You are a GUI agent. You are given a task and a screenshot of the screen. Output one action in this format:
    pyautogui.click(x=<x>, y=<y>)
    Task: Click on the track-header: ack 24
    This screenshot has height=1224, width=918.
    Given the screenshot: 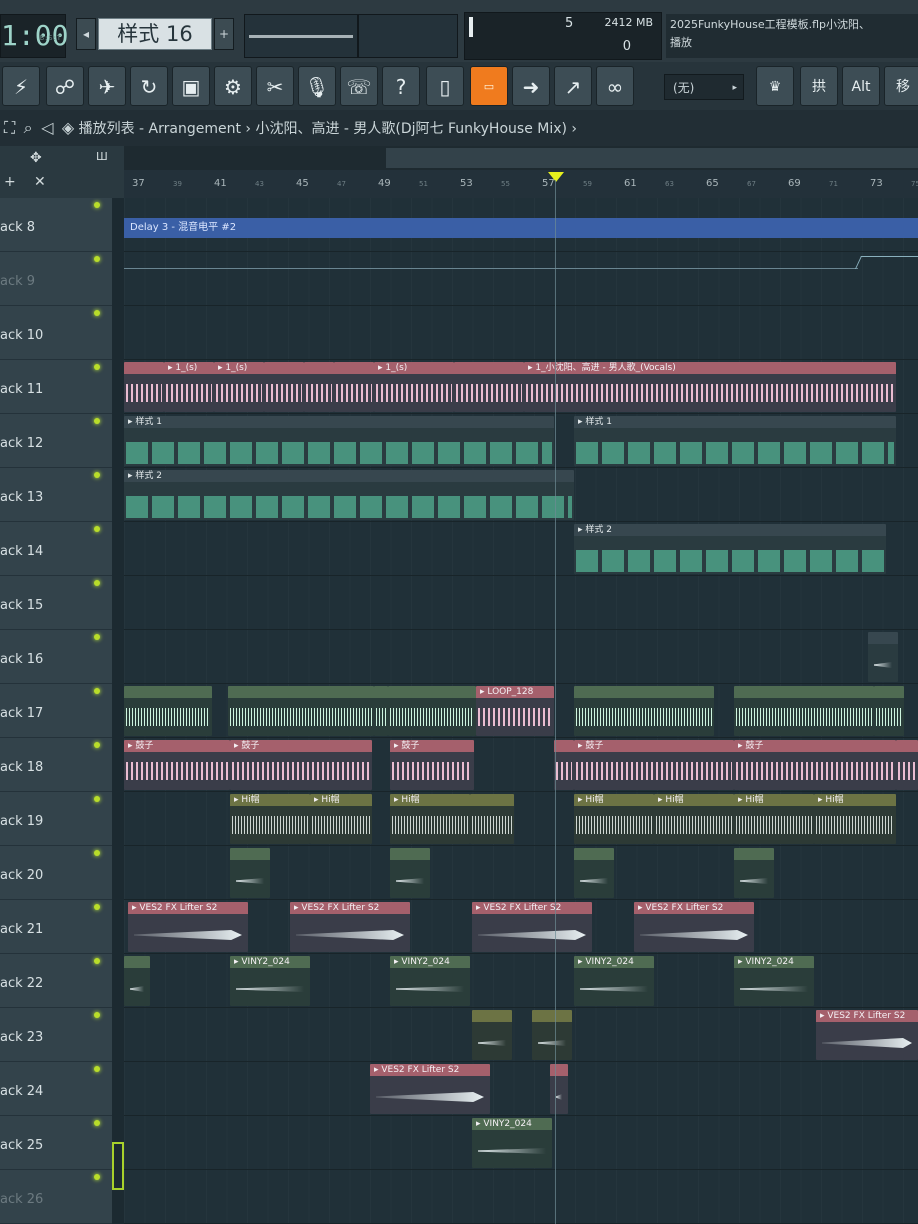 What is the action you would take?
    pyautogui.click(x=56, y=1089)
    